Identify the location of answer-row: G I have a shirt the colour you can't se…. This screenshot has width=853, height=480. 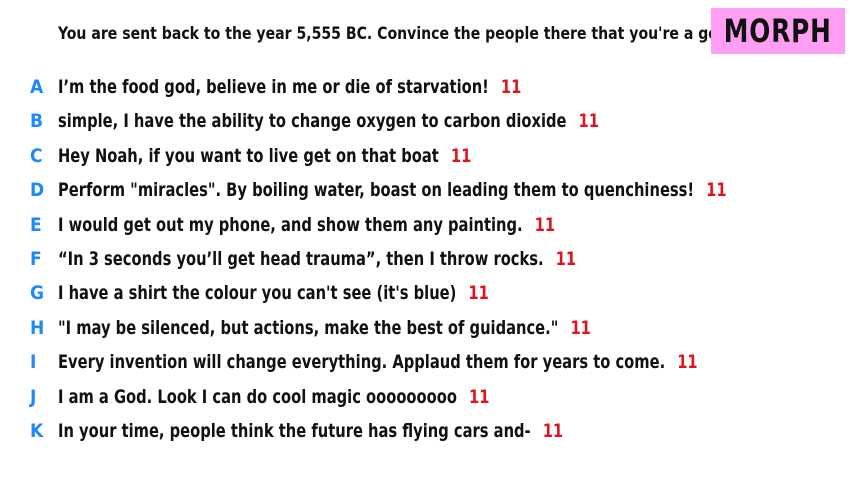
(426, 293).